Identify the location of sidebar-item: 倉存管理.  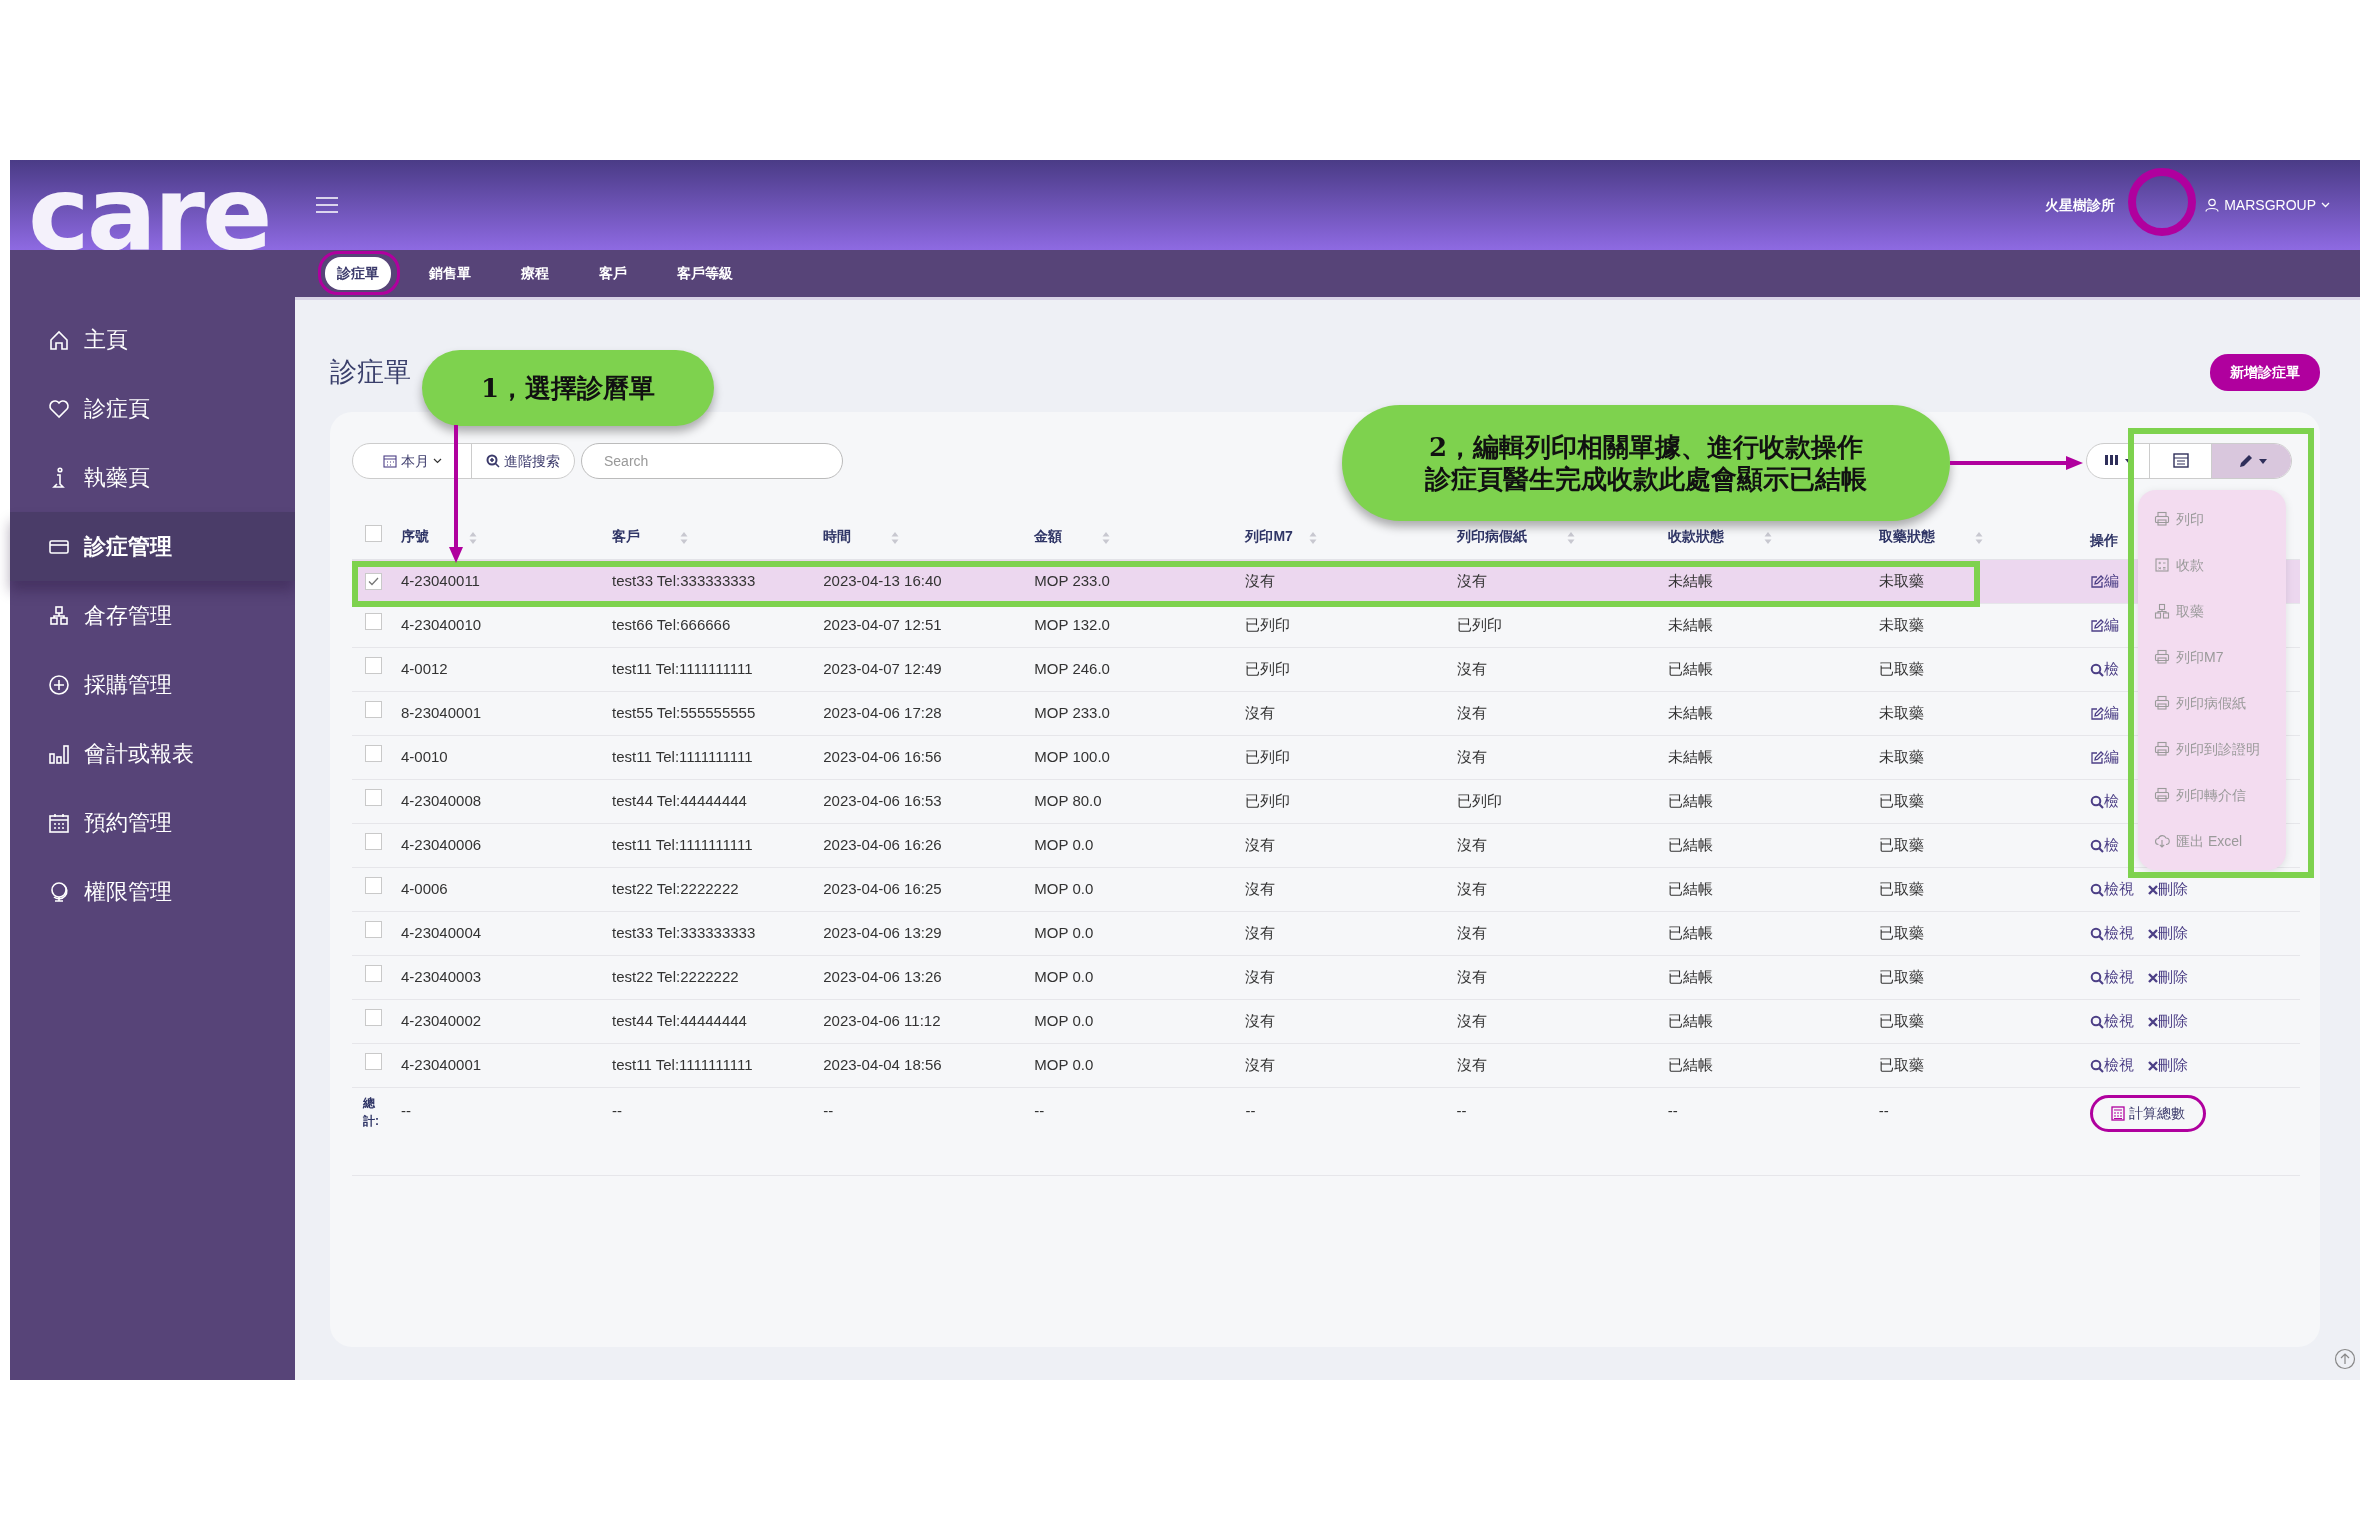
(152, 615).